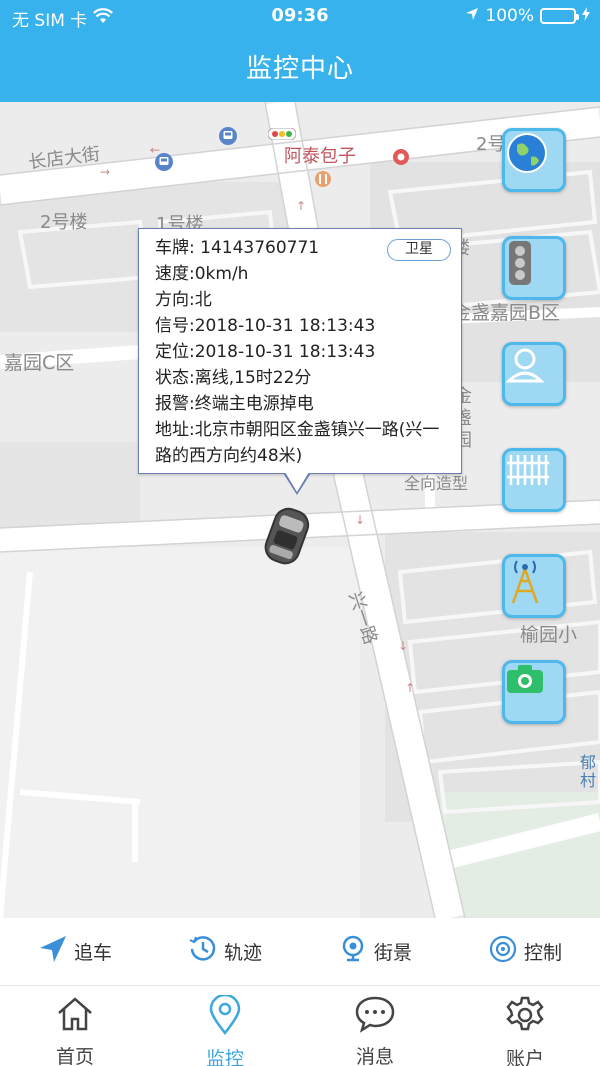 This screenshot has height=1066, width=600. Describe the element at coordinates (233, 378) in the screenshot. I see `status-row: 状态:离线,15时22分` at that location.